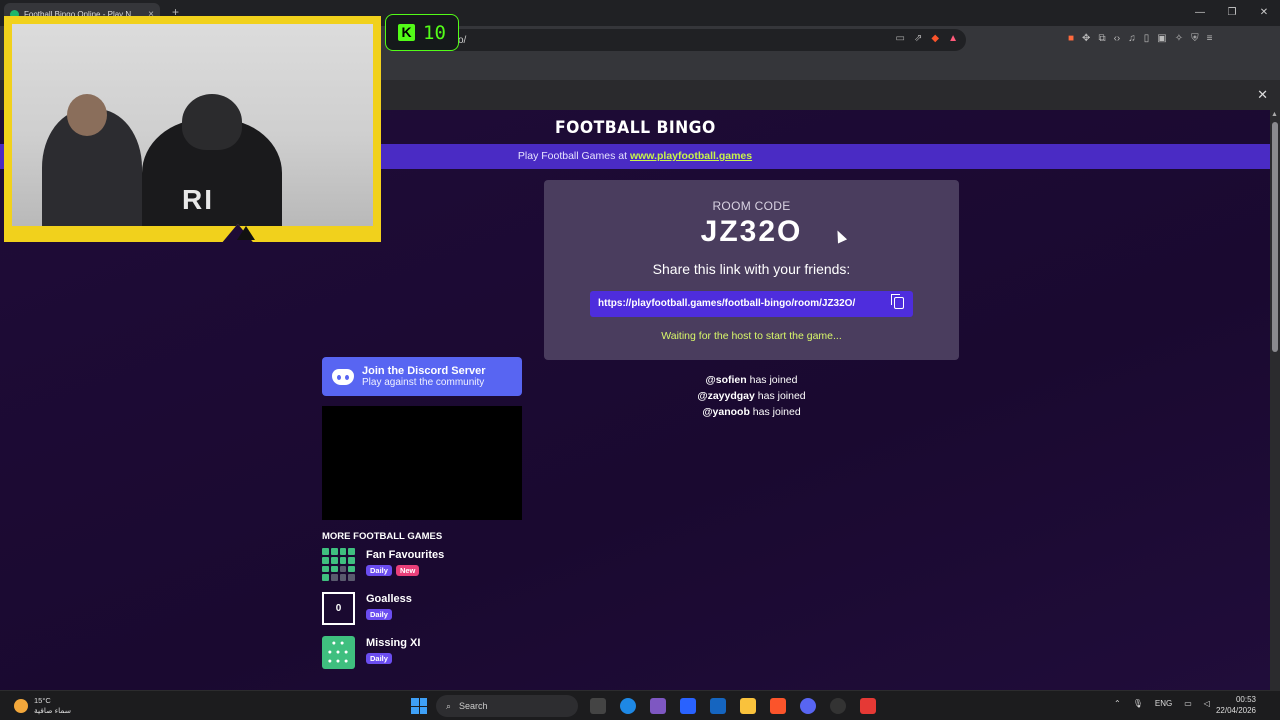  What do you see at coordinates (1236, 705) in the screenshot?
I see `taskbar-clock: 00:53 22/04/2026` at bounding box center [1236, 705].